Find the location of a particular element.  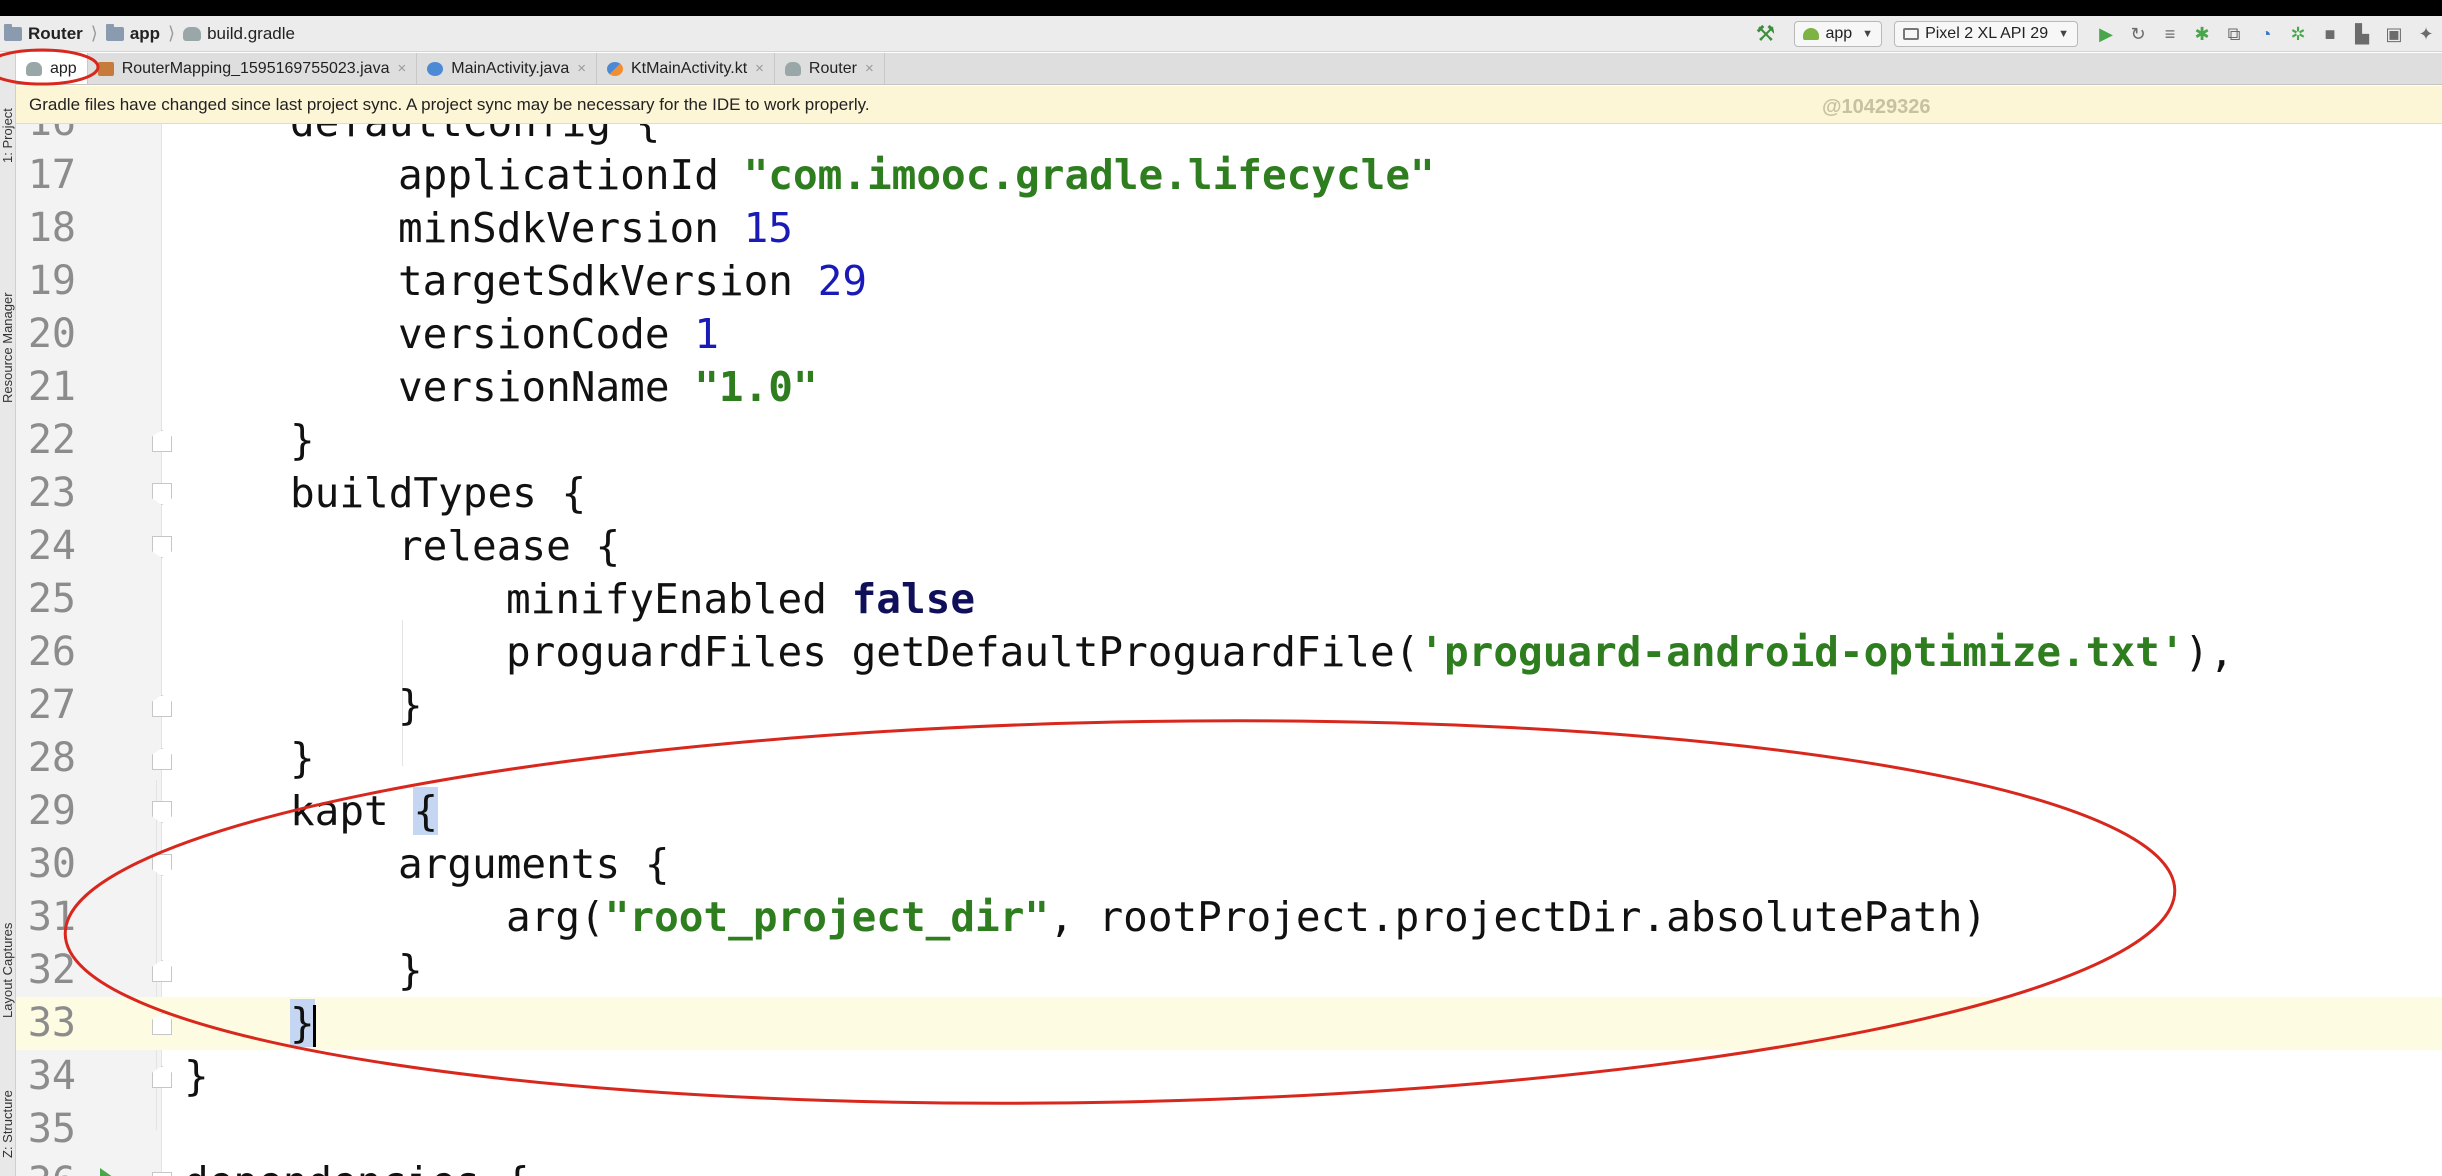

breadcrumb: Router ⟩ app ⟩ build.gradle is located at coordinates (147, 33).